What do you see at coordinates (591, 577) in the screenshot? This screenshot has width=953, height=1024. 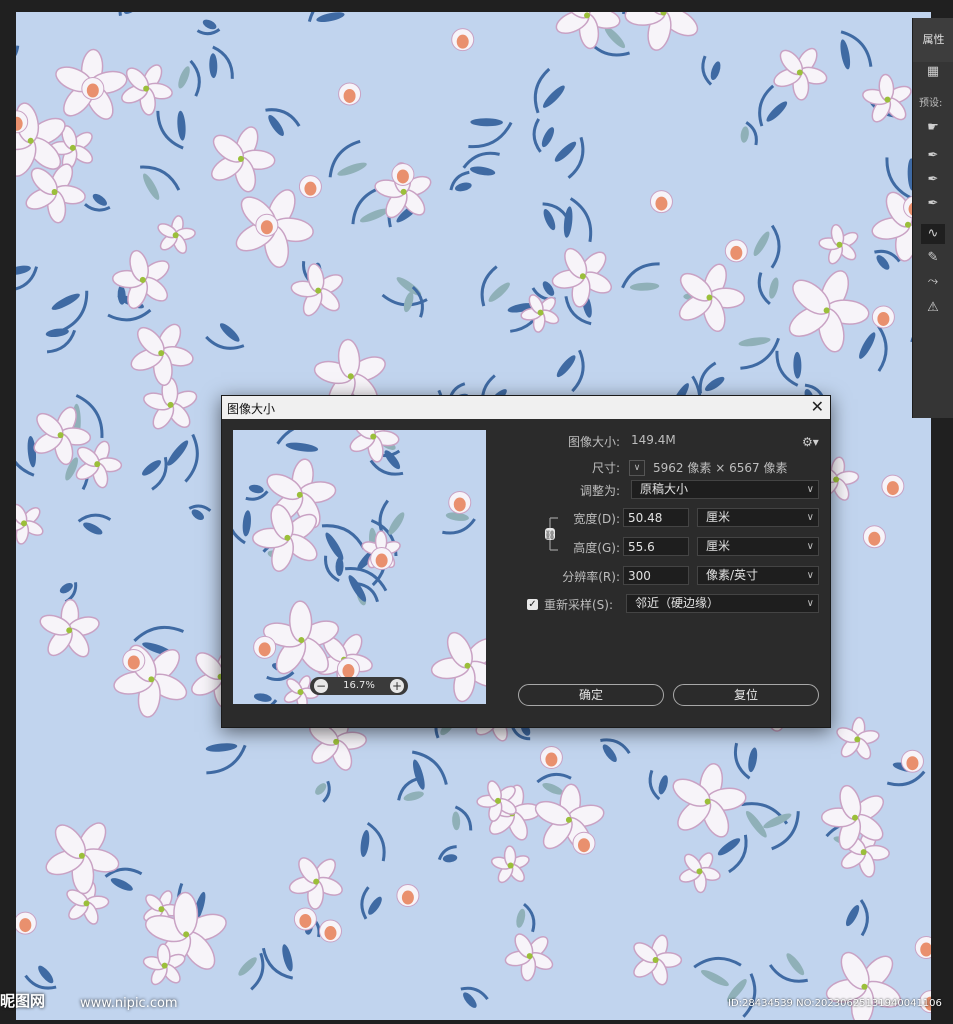 I see `resolution-label: 分辨率(R):` at bounding box center [591, 577].